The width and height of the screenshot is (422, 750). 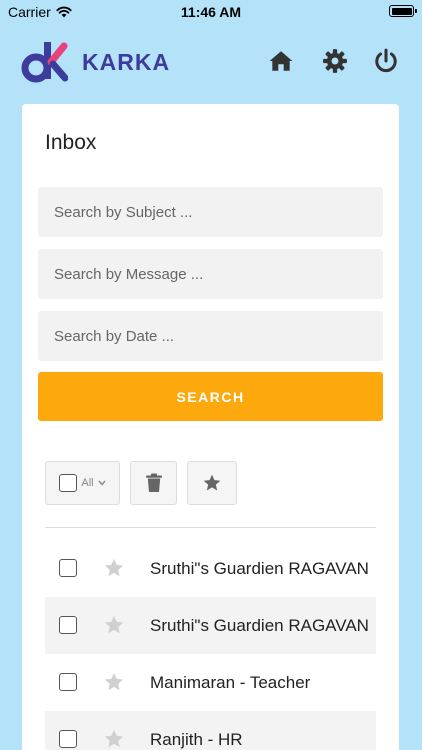 I want to click on app-header: KARKA, so click(x=211, y=62).